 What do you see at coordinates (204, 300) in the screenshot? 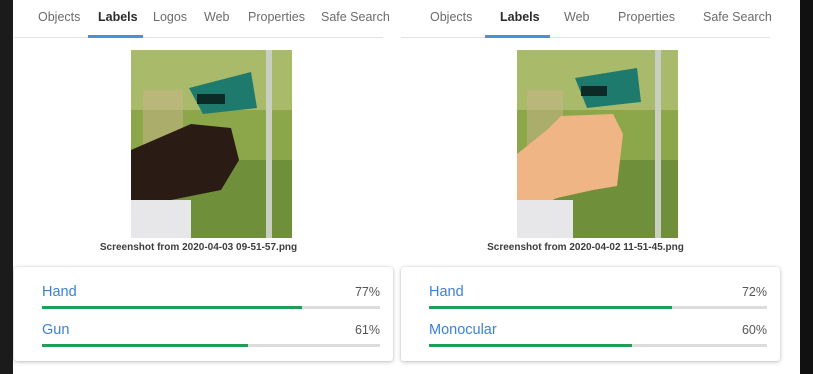
I see `label-row: Hand 77%` at bounding box center [204, 300].